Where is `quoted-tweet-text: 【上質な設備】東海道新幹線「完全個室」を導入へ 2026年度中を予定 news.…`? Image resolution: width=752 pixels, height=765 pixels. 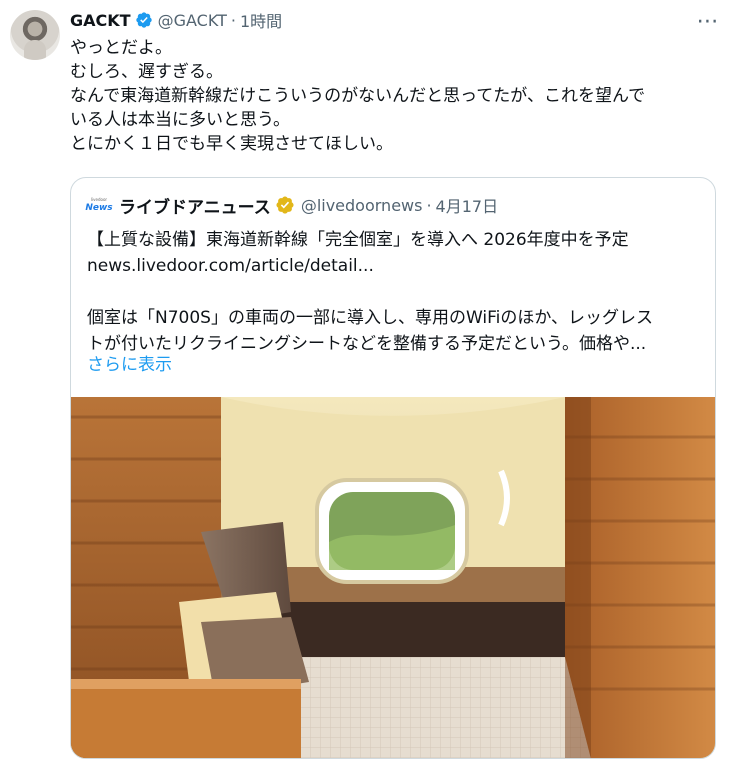
quoted-tweet-text: 【上質な設備】東海道新幹線「完全個室」を導入へ 2026年度中を予定 news.… is located at coordinates (370, 292).